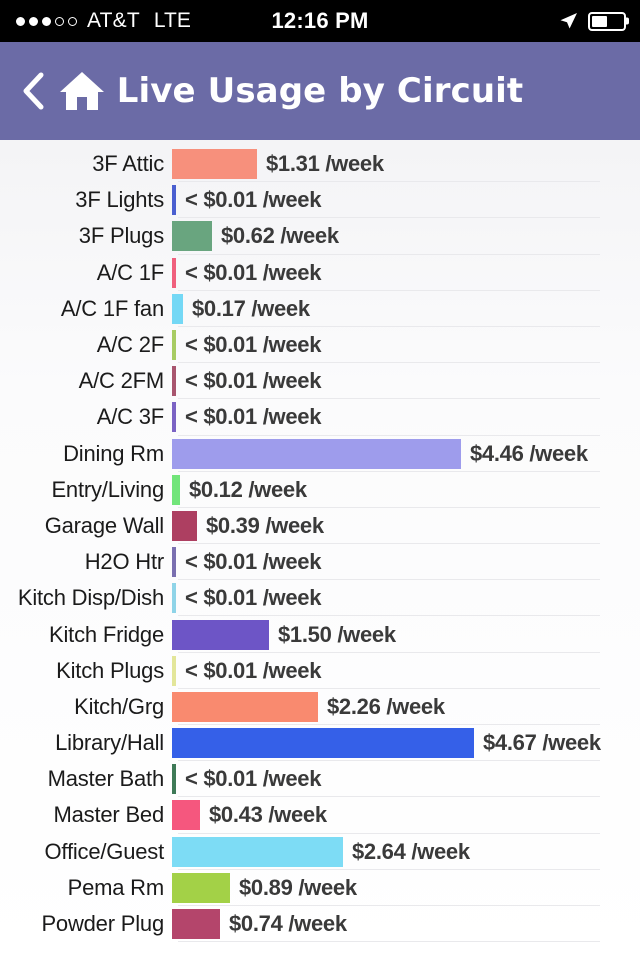 The width and height of the screenshot is (640, 960). What do you see at coordinates (406, 634) in the screenshot?
I see `bar-zone: $1.50 /week` at bounding box center [406, 634].